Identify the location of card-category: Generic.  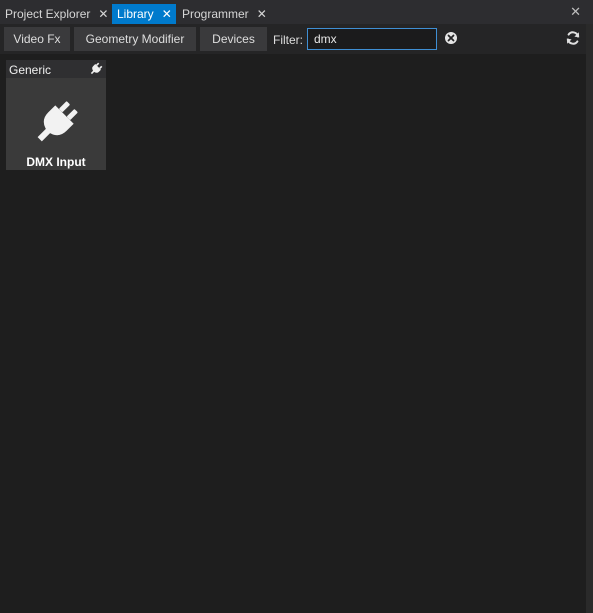
(30, 70).